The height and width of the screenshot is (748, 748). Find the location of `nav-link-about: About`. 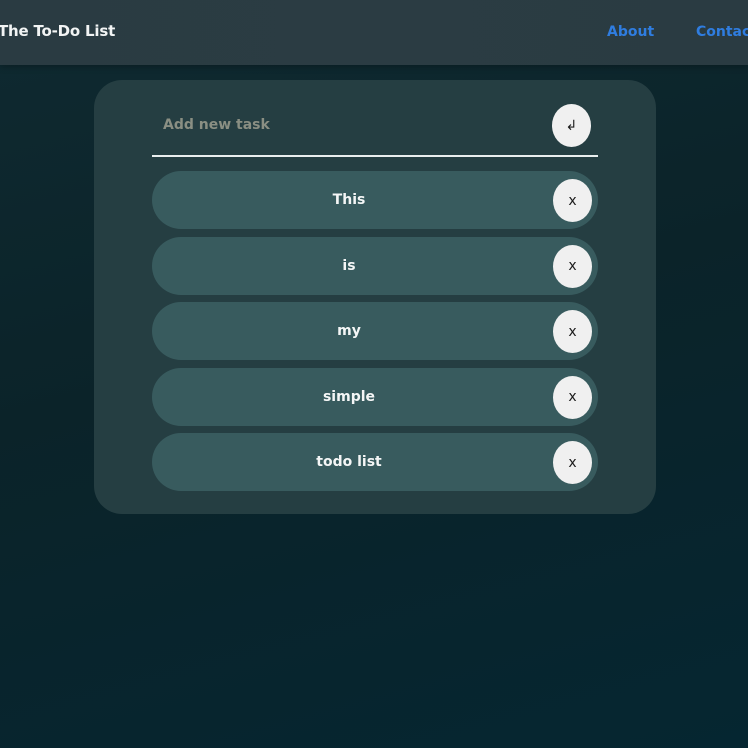

nav-link-about: About is located at coordinates (630, 32).